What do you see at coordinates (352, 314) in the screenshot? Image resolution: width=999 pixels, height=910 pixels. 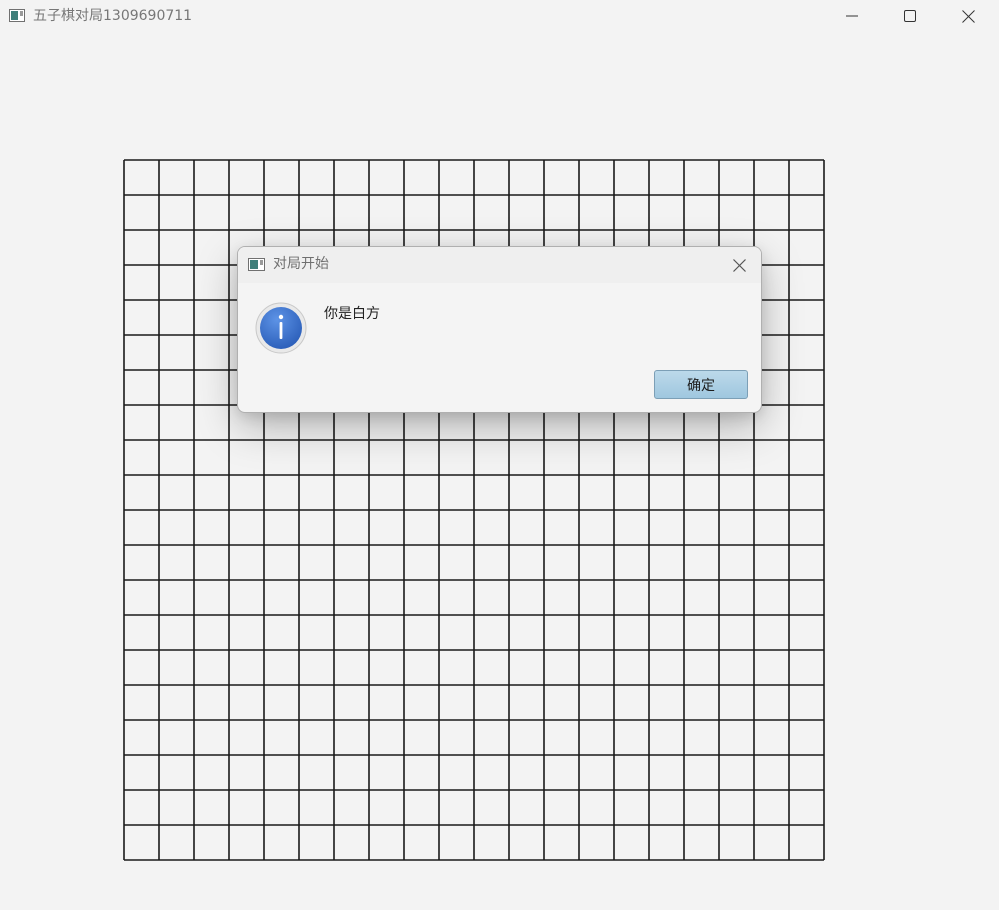 I see `dialog-message: 你是白方` at bounding box center [352, 314].